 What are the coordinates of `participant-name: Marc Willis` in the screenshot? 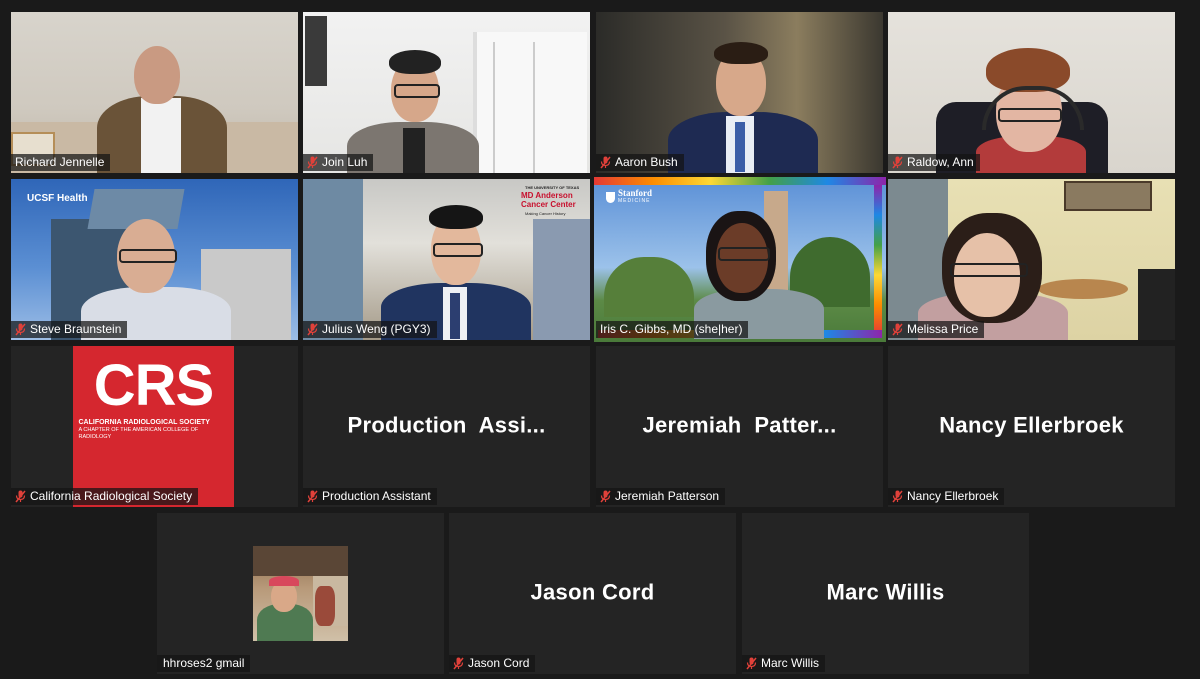 It's located at (790, 663).